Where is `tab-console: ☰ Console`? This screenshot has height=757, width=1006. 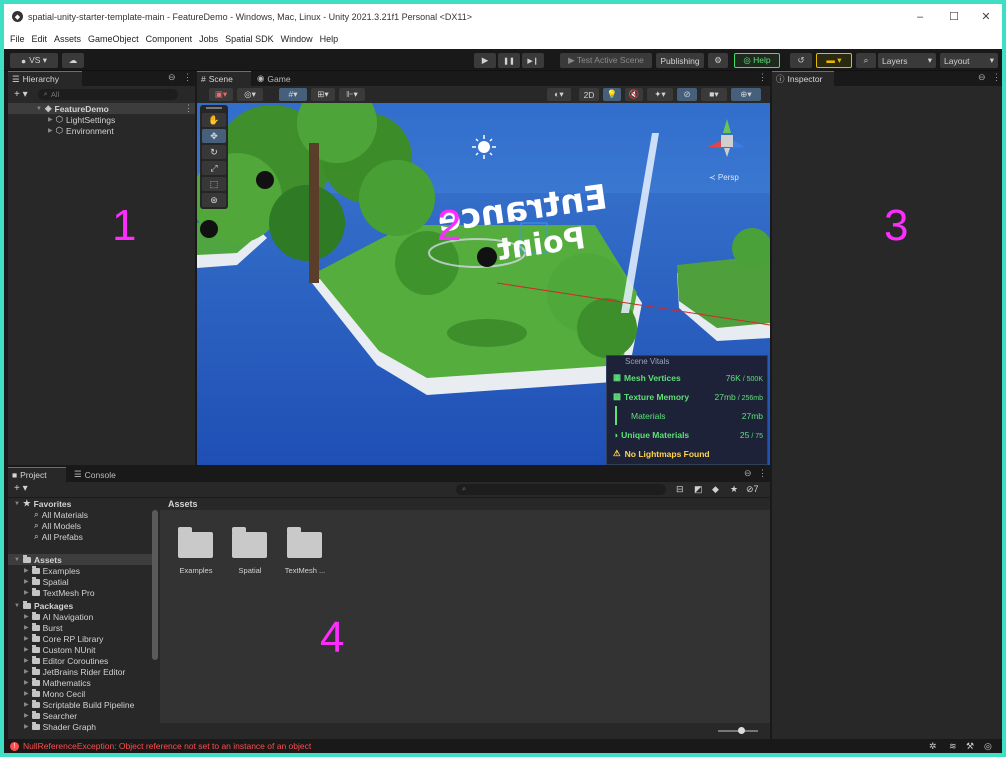 tab-console: ☰ Console is located at coordinates (100, 474).